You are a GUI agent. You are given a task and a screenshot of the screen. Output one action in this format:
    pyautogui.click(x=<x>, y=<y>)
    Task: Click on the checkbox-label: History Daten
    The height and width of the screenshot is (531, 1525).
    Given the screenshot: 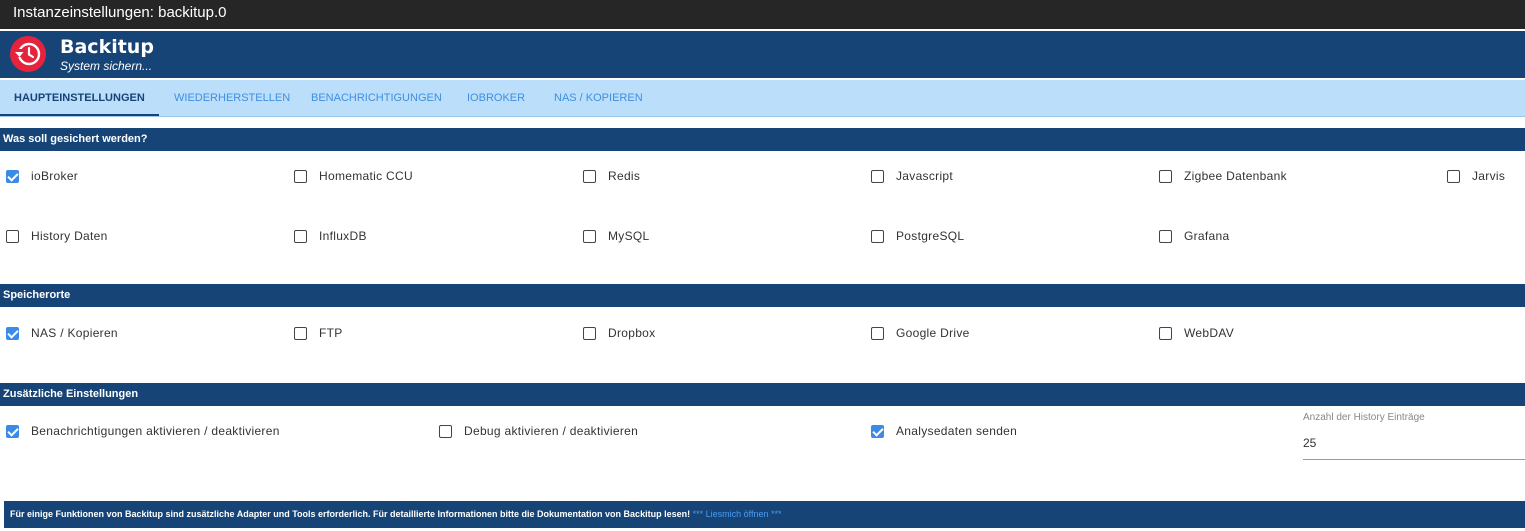 What is the action you would take?
    pyautogui.click(x=69, y=236)
    